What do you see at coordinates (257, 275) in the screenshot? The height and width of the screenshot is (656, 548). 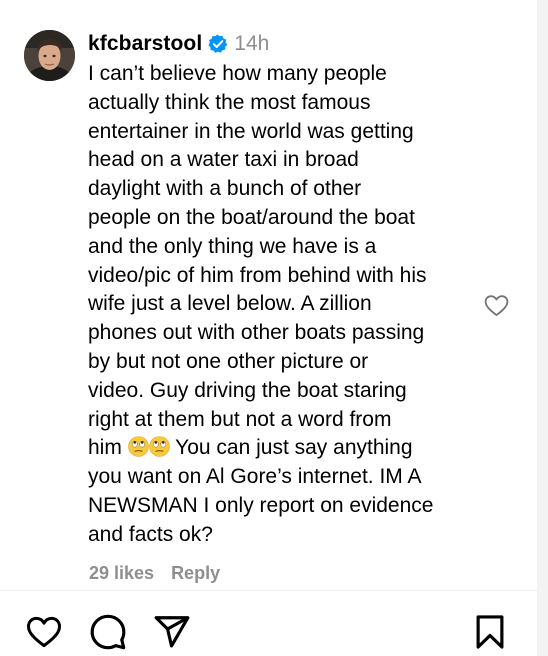 I see `comment-line: video/pic of him from behind with his` at bounding box center [257, 275].